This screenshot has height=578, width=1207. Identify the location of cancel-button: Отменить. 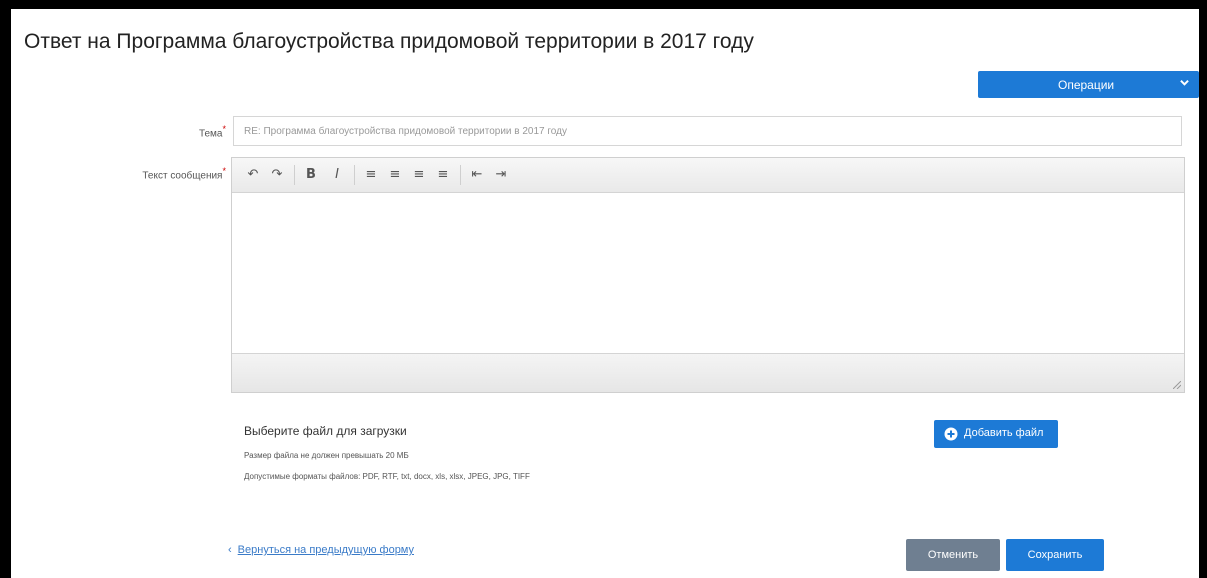
(953, 555).